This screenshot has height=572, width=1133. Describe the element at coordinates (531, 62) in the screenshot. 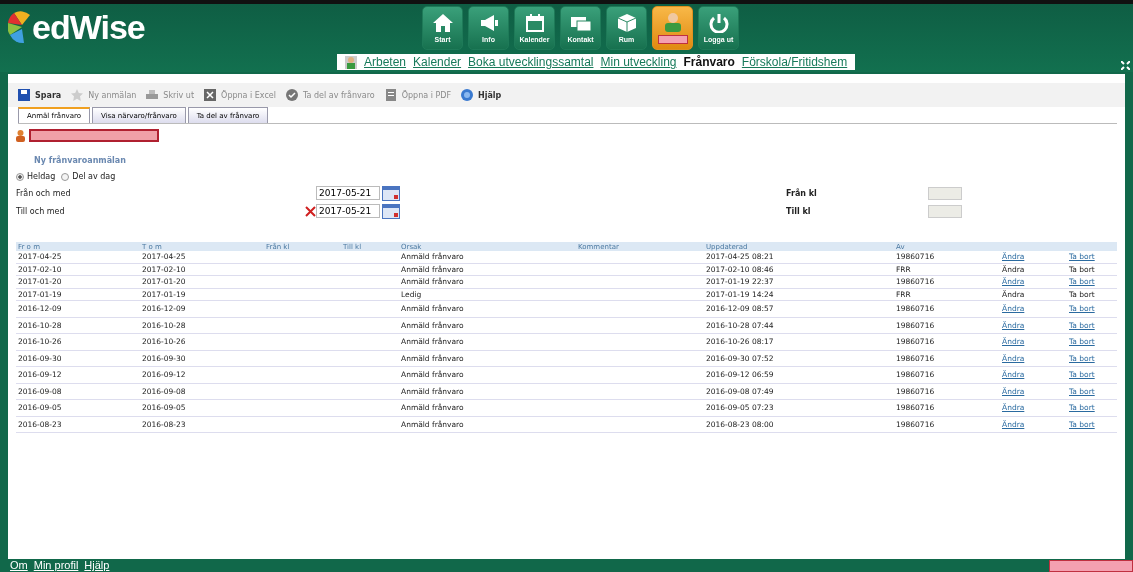

I see `nav-link: Boka utvecklingssamtal` at that location.